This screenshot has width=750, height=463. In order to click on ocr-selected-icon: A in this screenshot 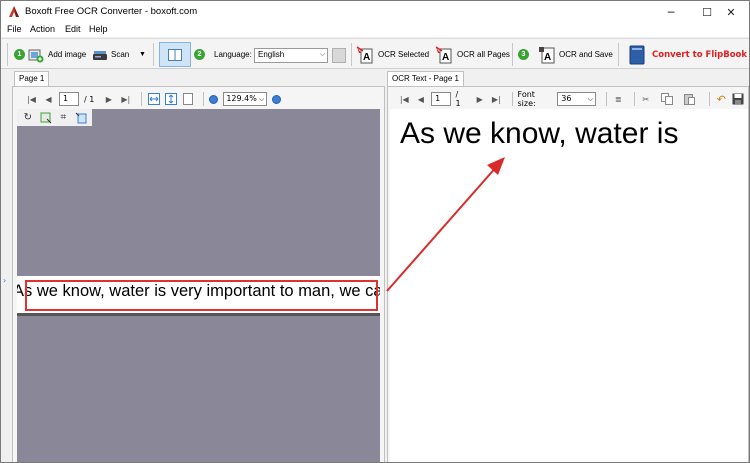, I will do `click(364, 54)`.